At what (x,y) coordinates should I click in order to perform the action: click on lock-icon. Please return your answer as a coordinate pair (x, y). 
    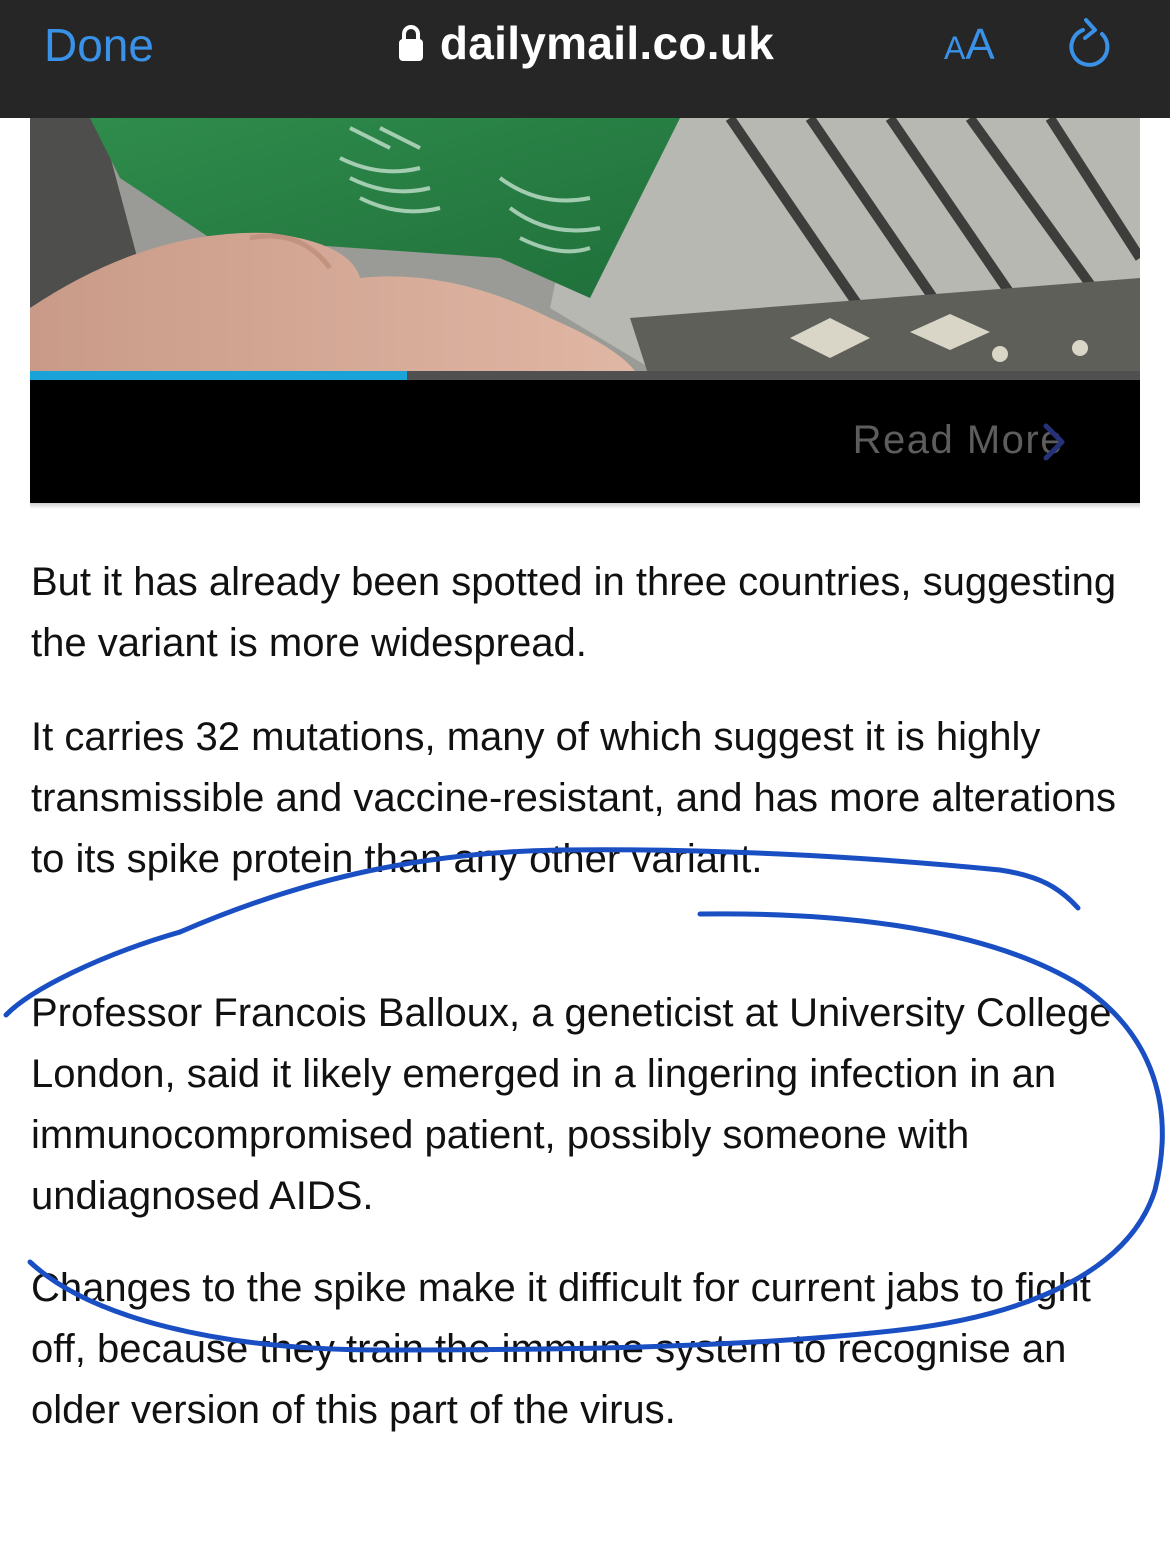
    Looking at the image, I should click on (410, 43).